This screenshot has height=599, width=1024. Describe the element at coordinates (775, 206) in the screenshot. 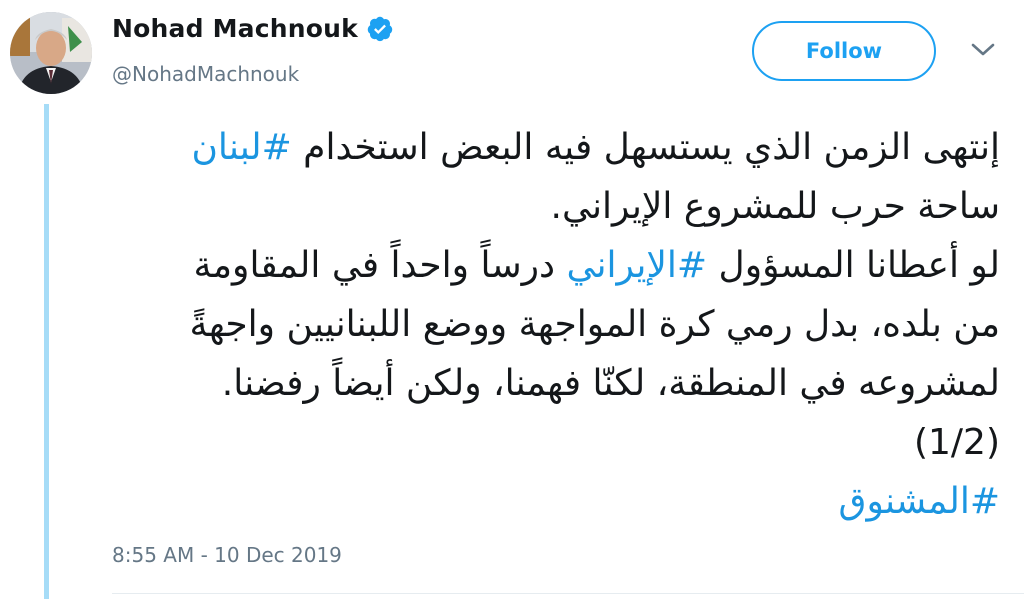

I see `tweet-line-2: ساحة حرب للمشروع الإيراني.` at that location.